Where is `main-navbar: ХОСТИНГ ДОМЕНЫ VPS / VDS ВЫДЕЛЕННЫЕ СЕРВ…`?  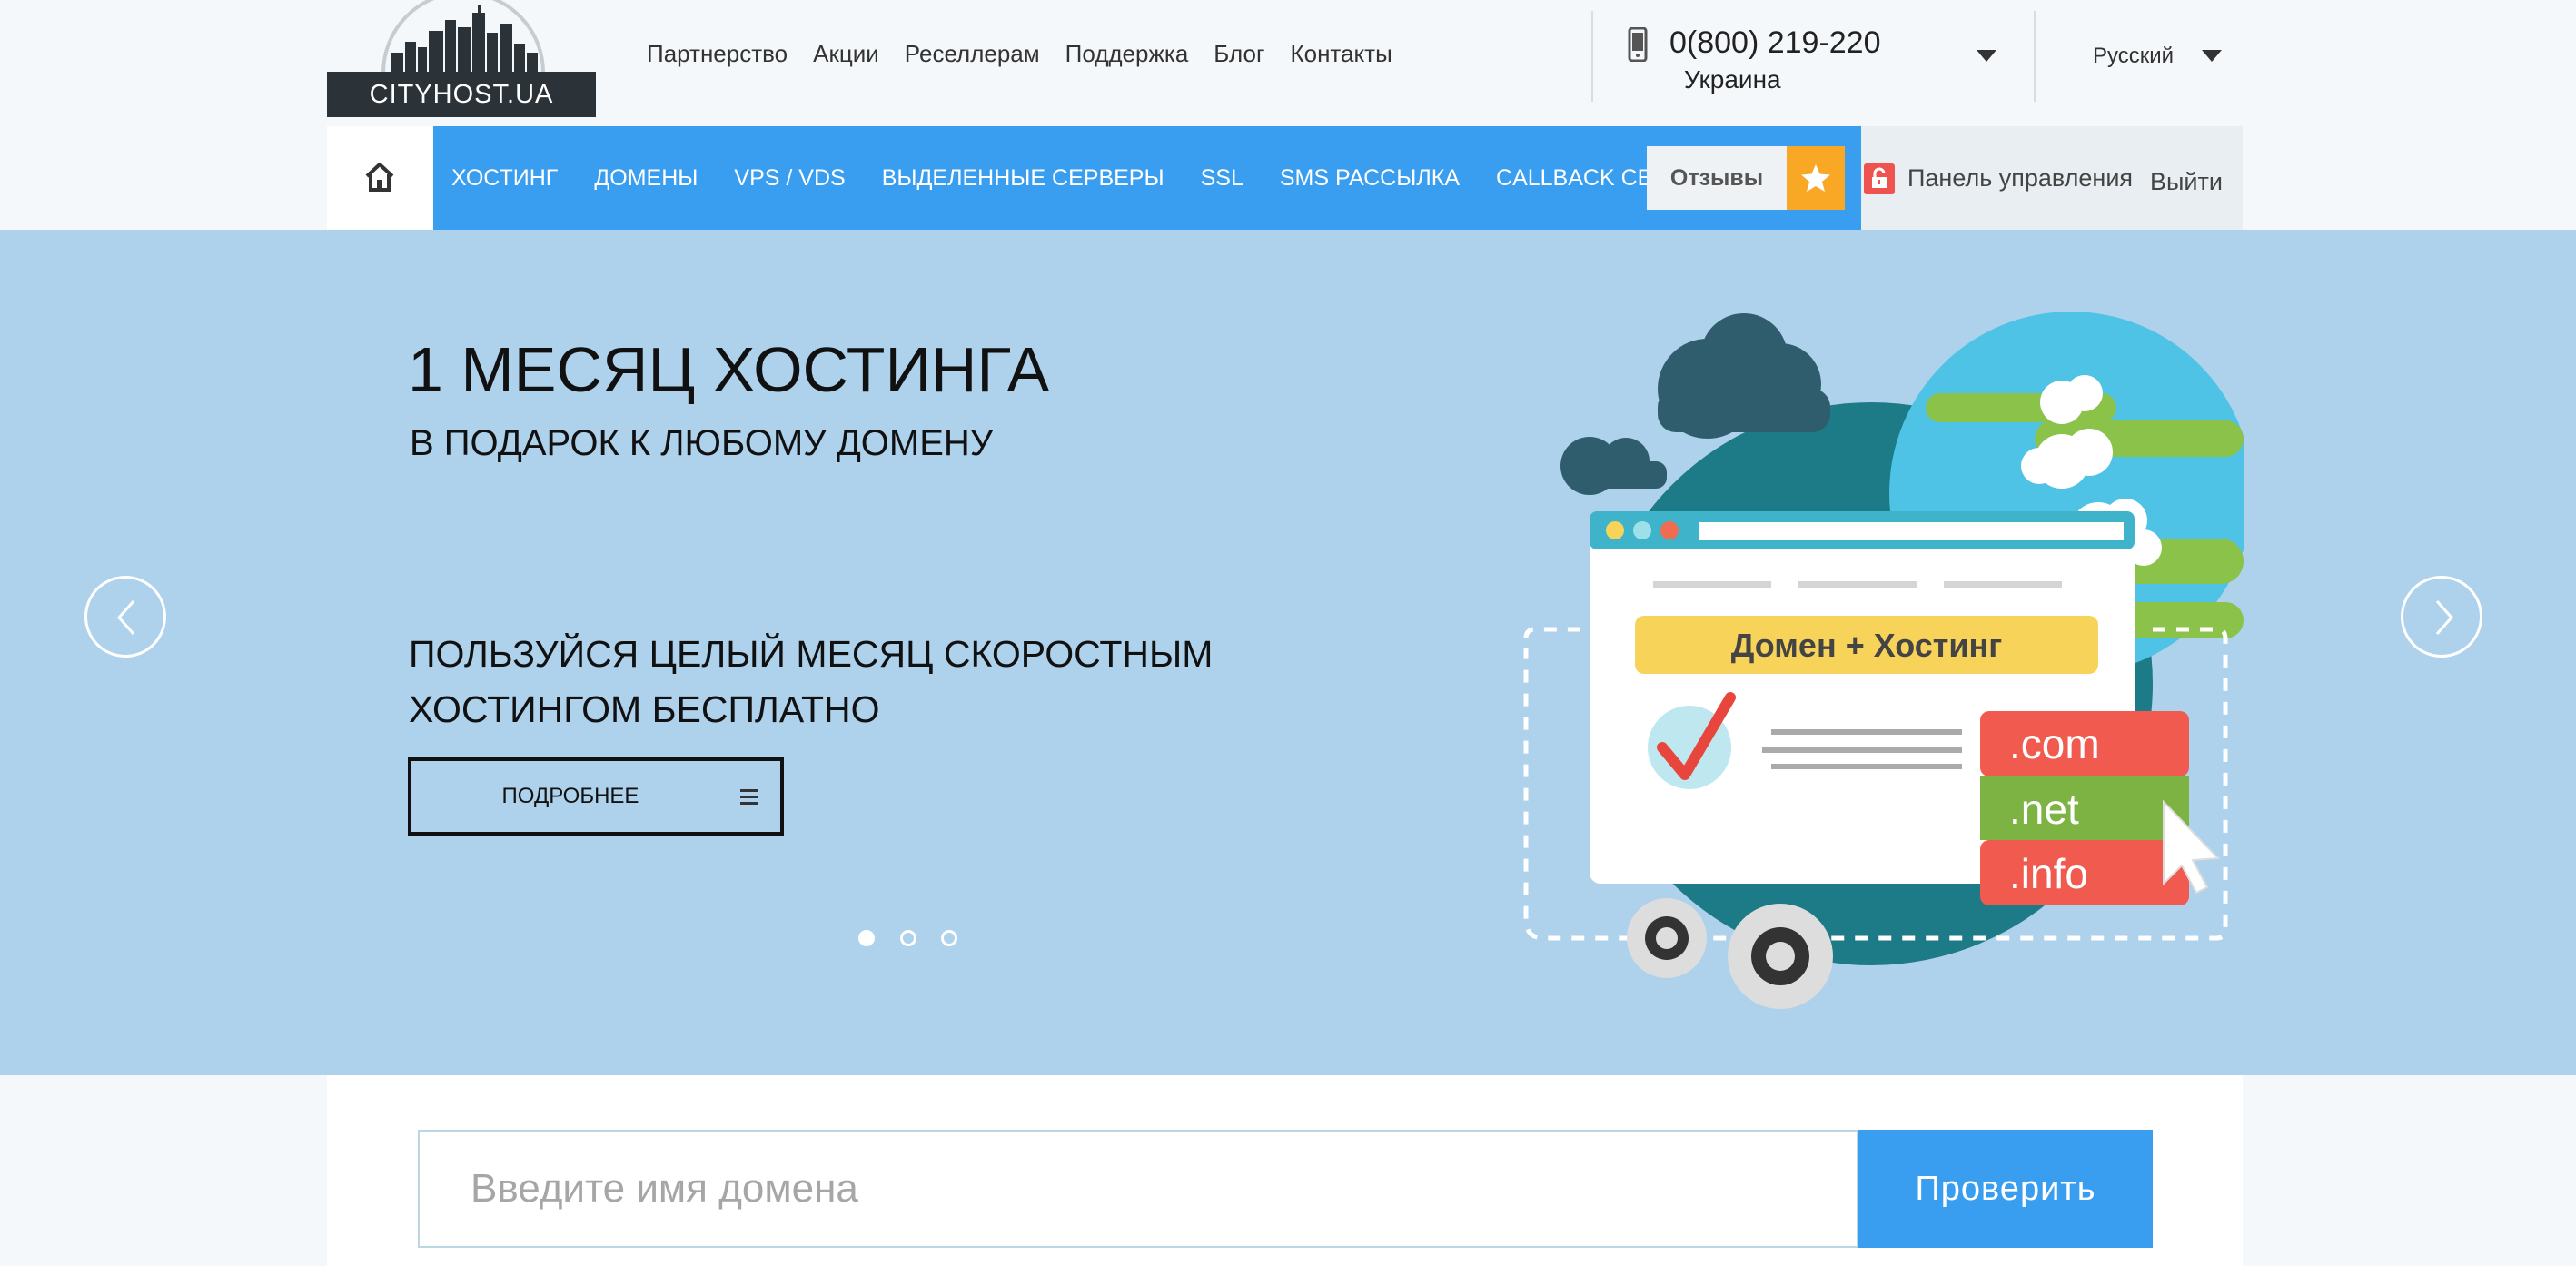
main-navbar: ХОСТИНГ ДОМЕНЫ VPS / VDS ВЫДЕЛЕННЫЕ СЕРВ… is located at coordinates (1094, 178).